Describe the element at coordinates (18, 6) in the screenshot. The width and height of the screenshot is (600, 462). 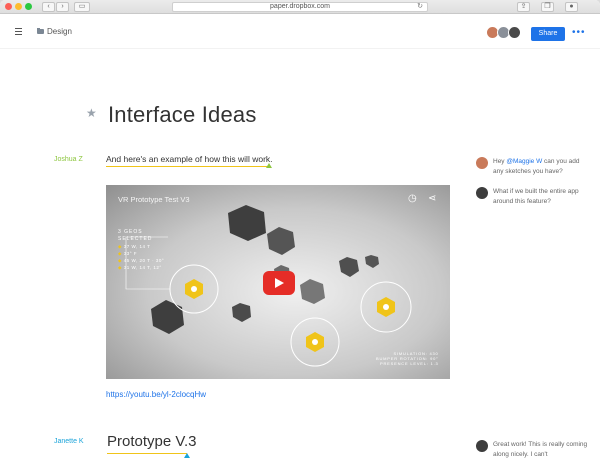
I see `minimize-window-button` at that location.